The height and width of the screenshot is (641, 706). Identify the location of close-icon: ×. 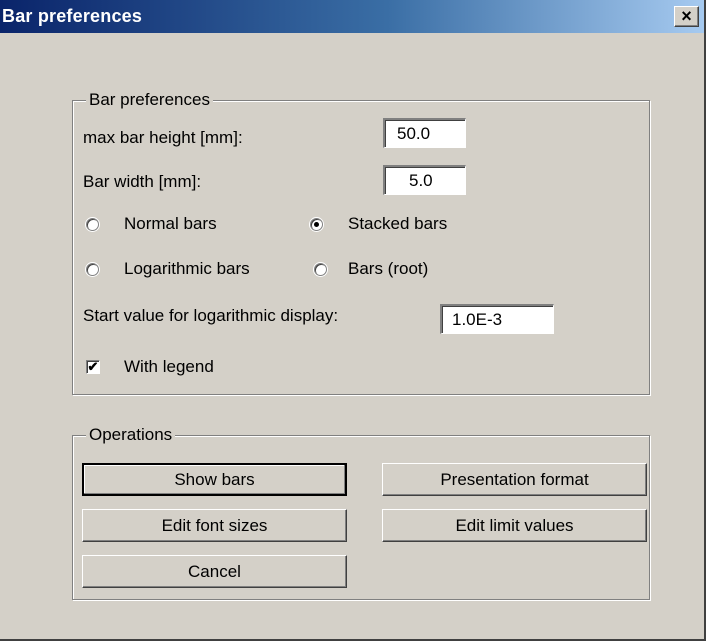
(686, 16).